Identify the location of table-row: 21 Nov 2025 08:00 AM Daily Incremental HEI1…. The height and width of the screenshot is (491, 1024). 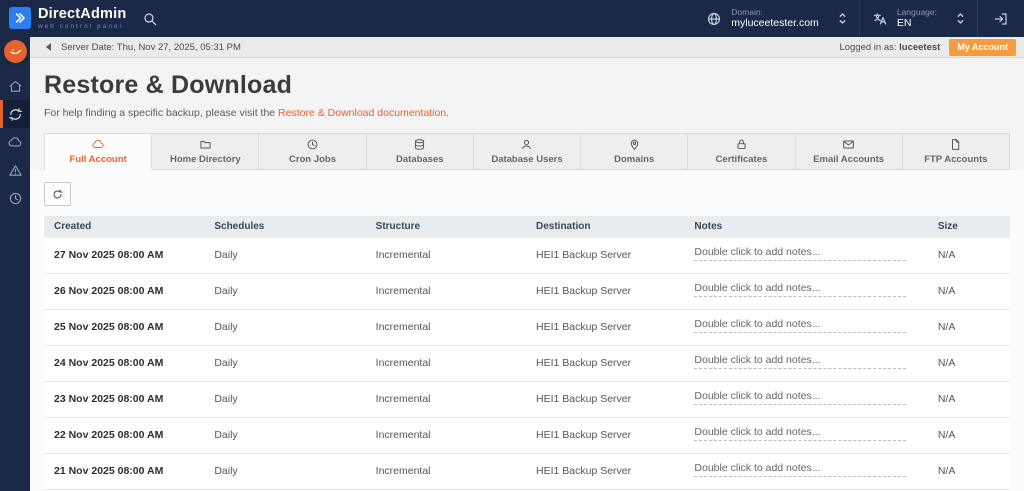
(527, 471).